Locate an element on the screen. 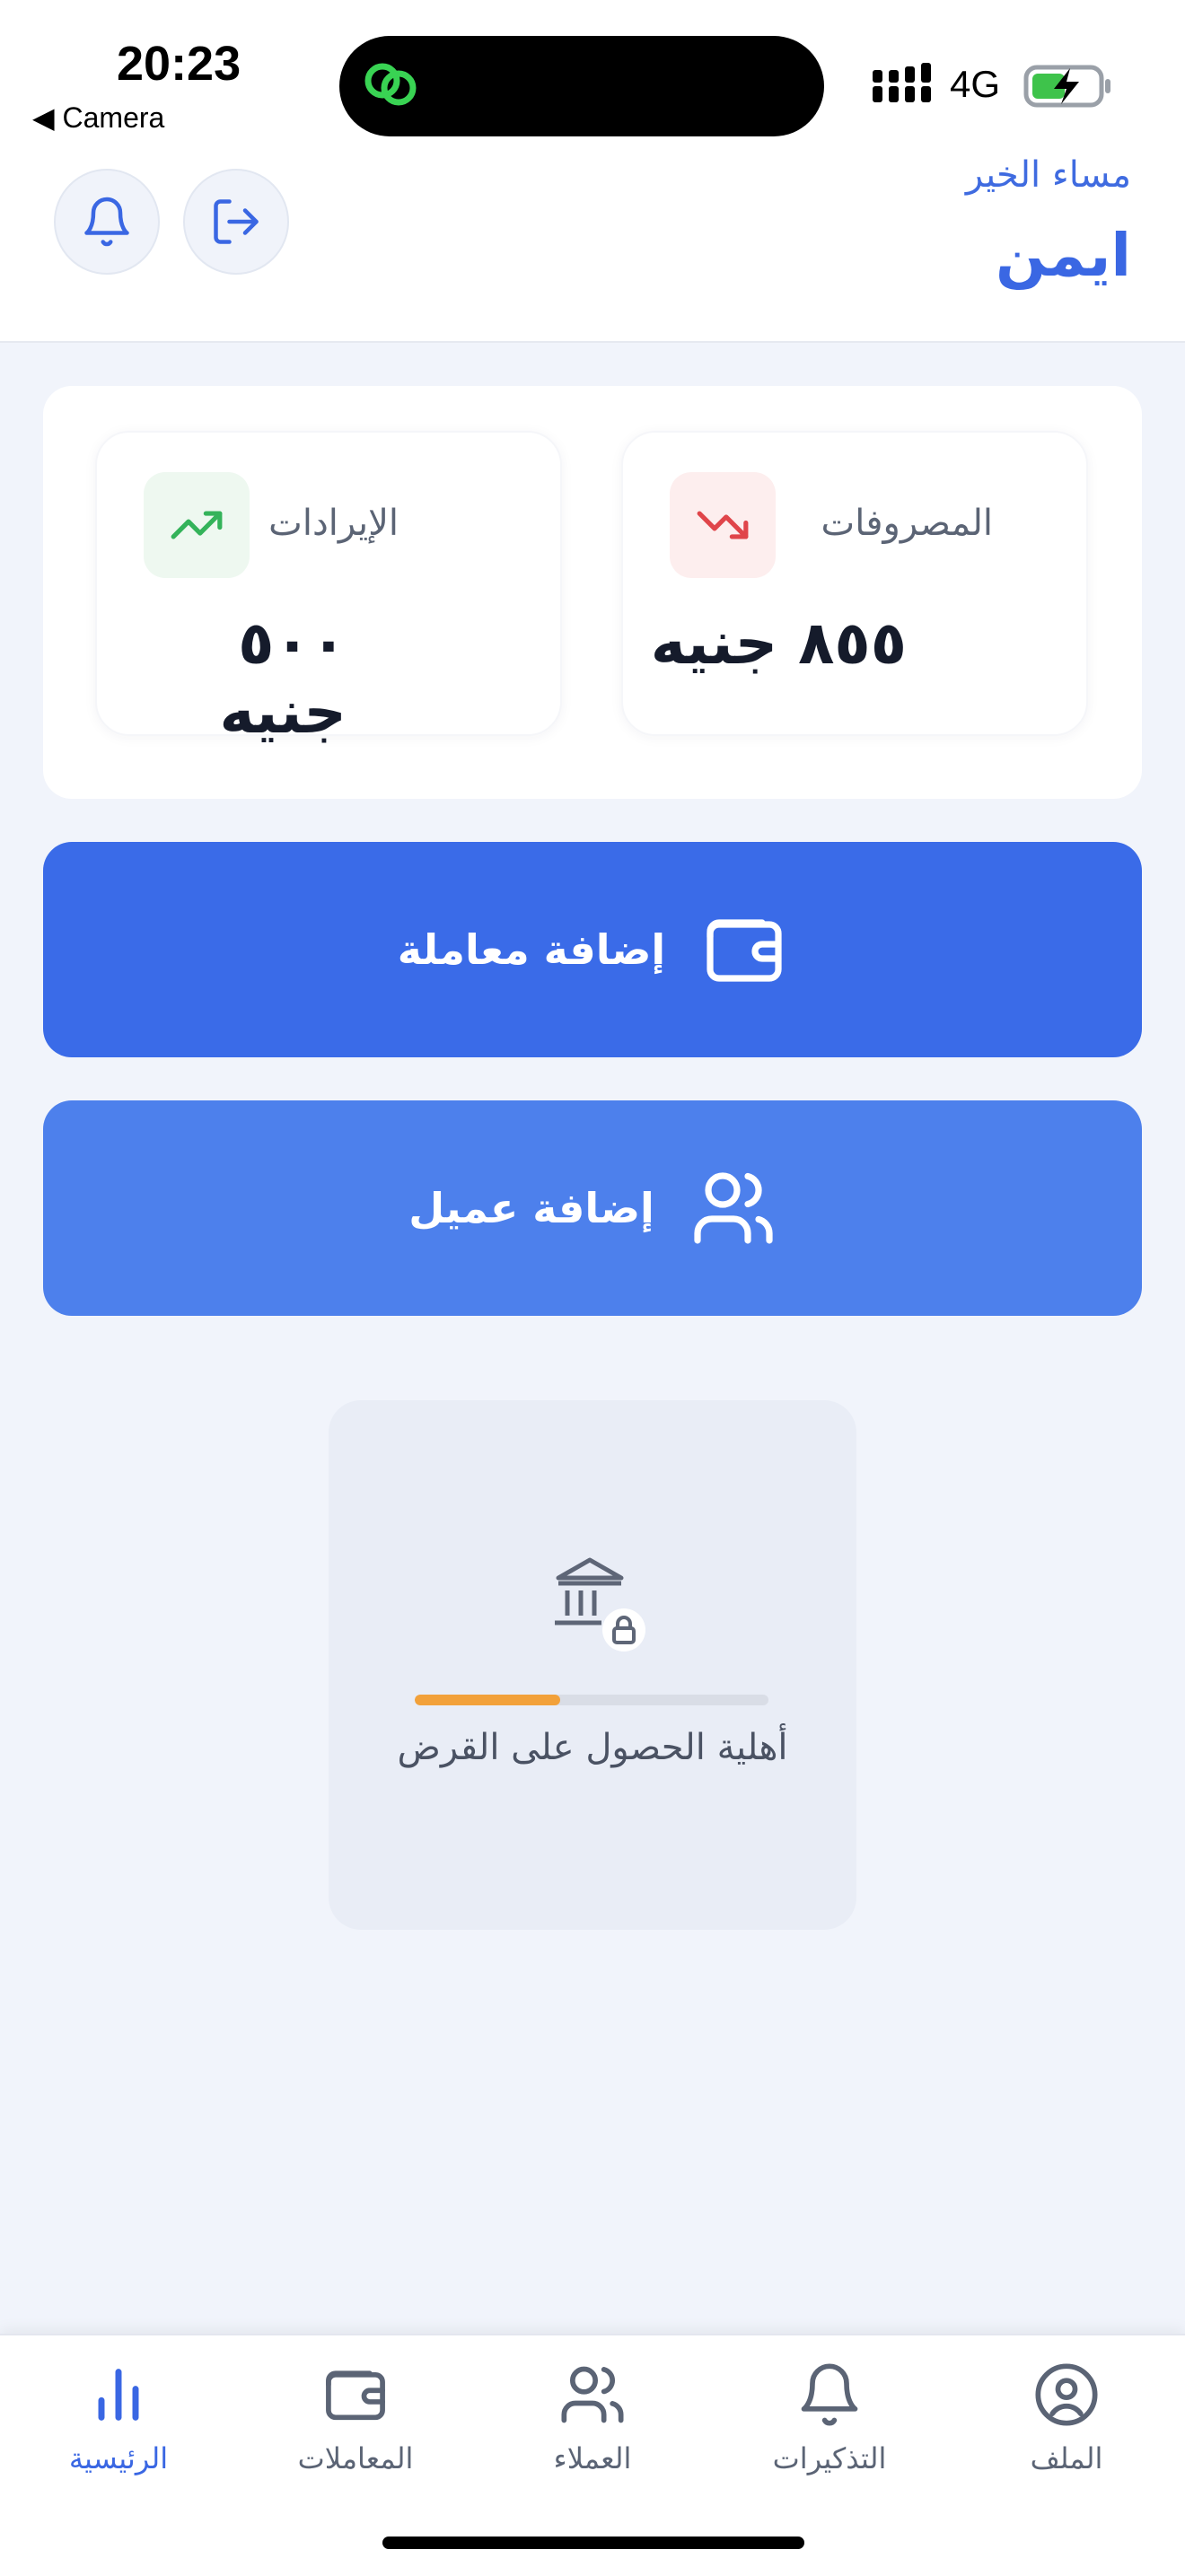  loan-eligibility-label: أهلية الحصول على القرض is located at coordinates (592, 1747).